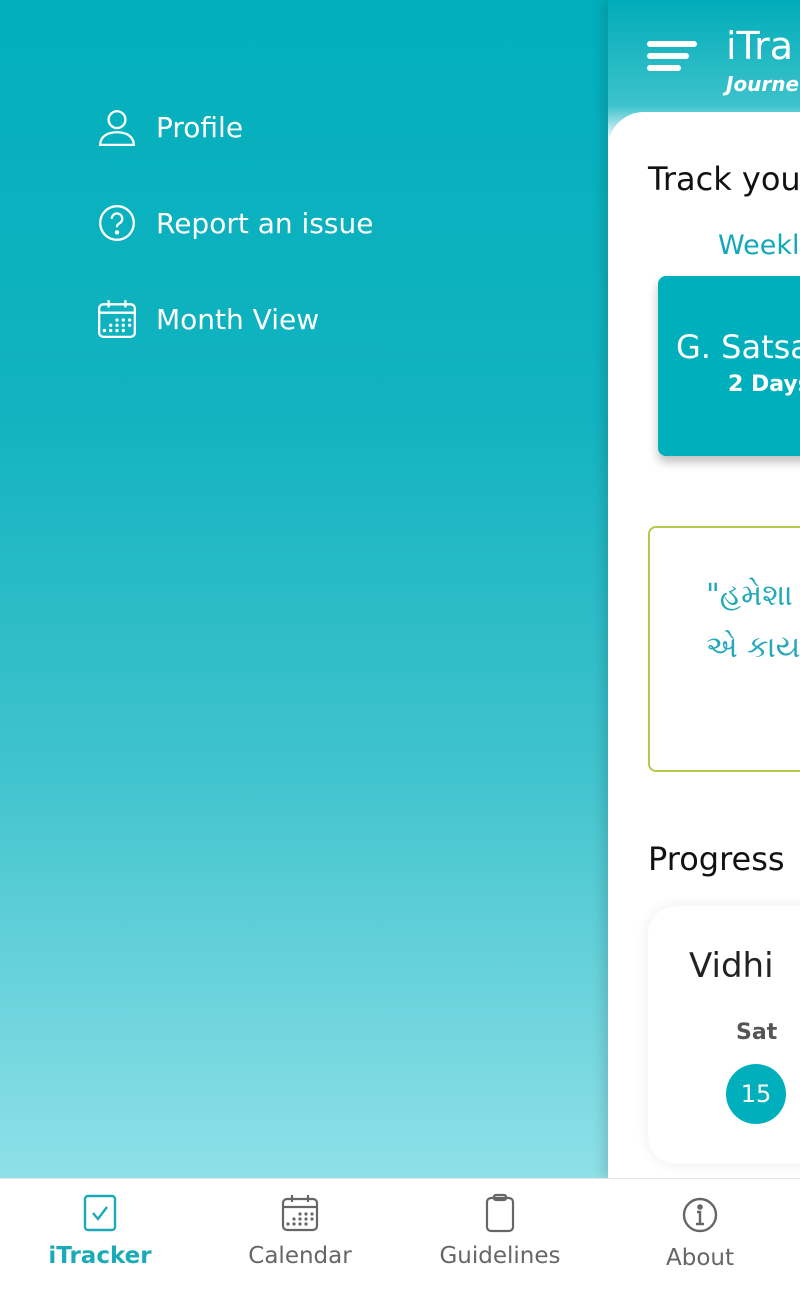 This screenshot has height=1290, width=800. What do you see at coordinates (716, 859) in the screenshot?
I see `progress-heading: Progress` at bounding box center [716, 859].